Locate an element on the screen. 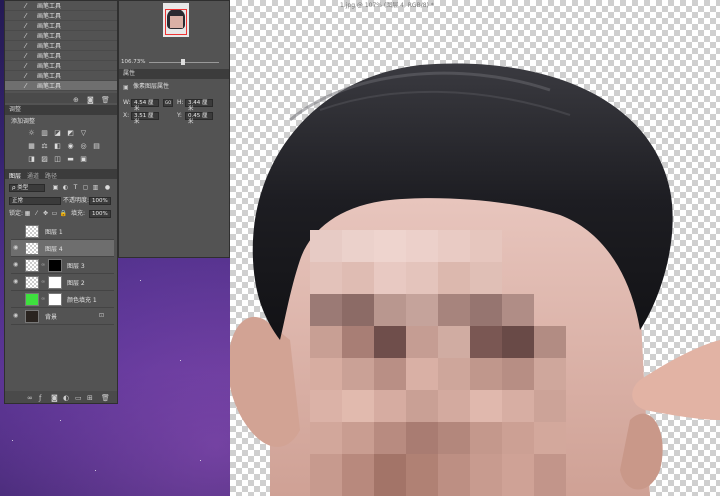 This screenshot has height=496, width=720. tab-adjustments: 调整 is located at coordinates (61, 110).